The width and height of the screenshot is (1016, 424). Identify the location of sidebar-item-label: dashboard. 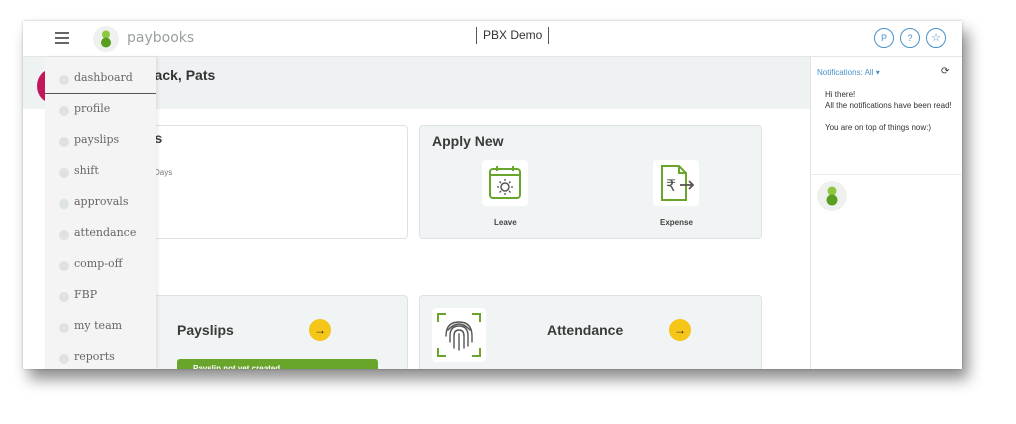
(103, 77).